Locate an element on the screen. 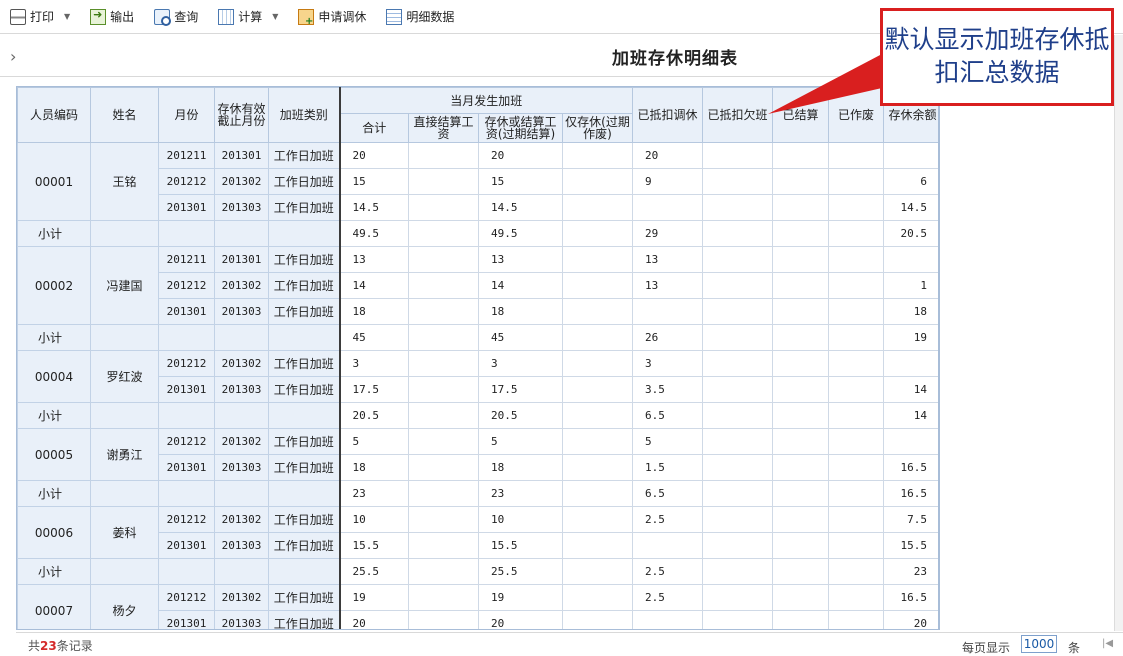  table-row: 00002 冯建国 201211 201301 工作日加班 13 13 13 is located at coordinates (477, 285).